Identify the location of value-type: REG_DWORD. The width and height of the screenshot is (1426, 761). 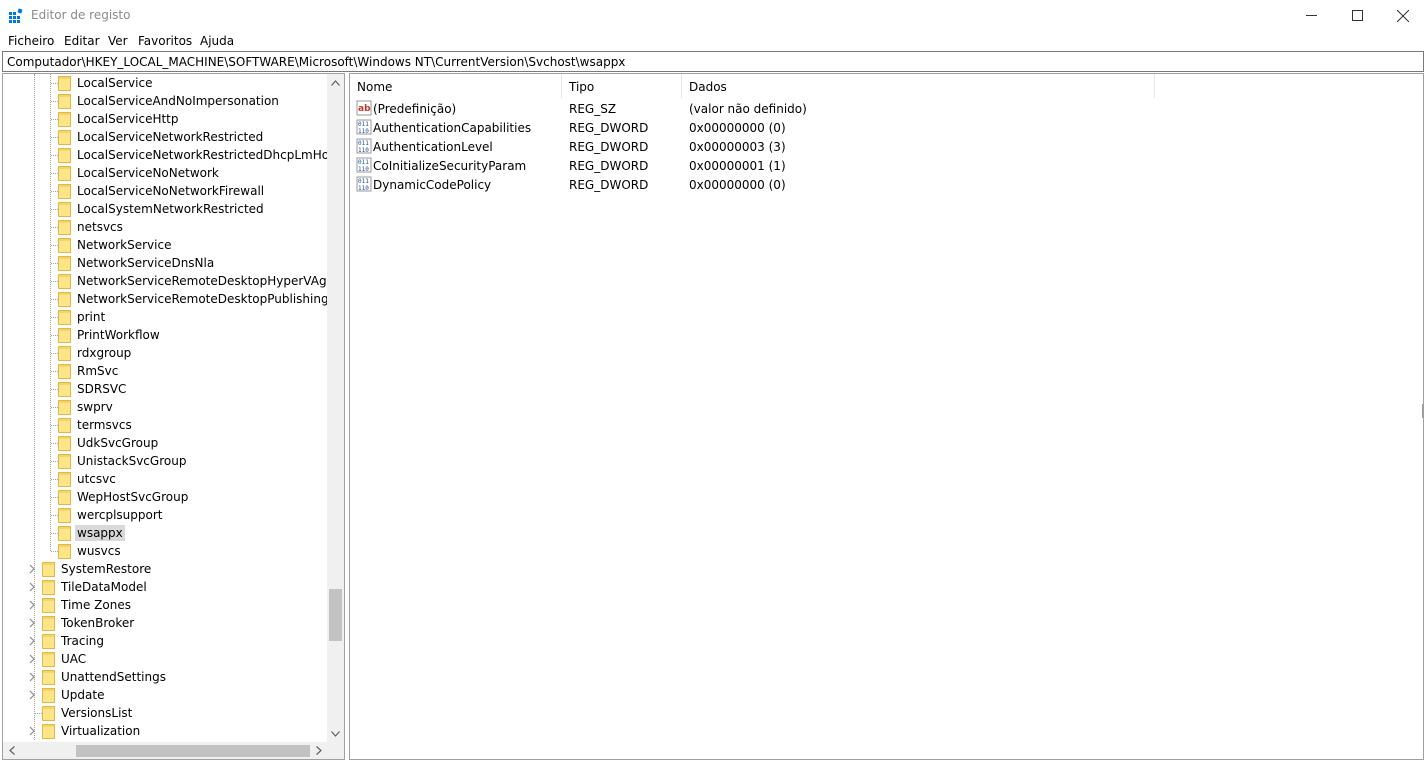
(609, 147).